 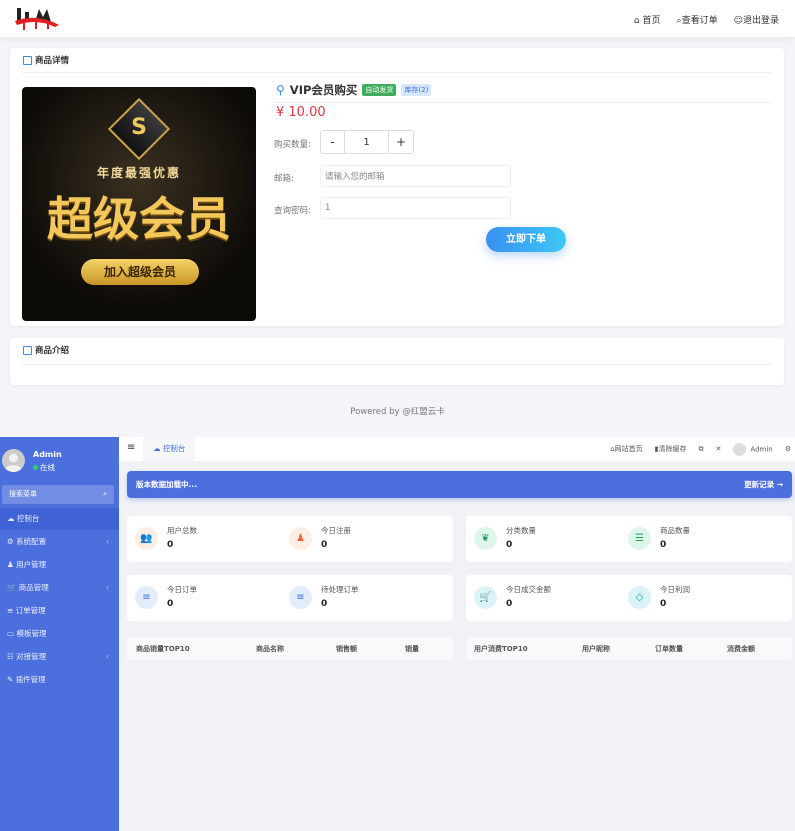 What do you see at coordinates (485, 538) in the screenshot?
I see `leaf-icon: ❦` at bounding box center [485, 538].